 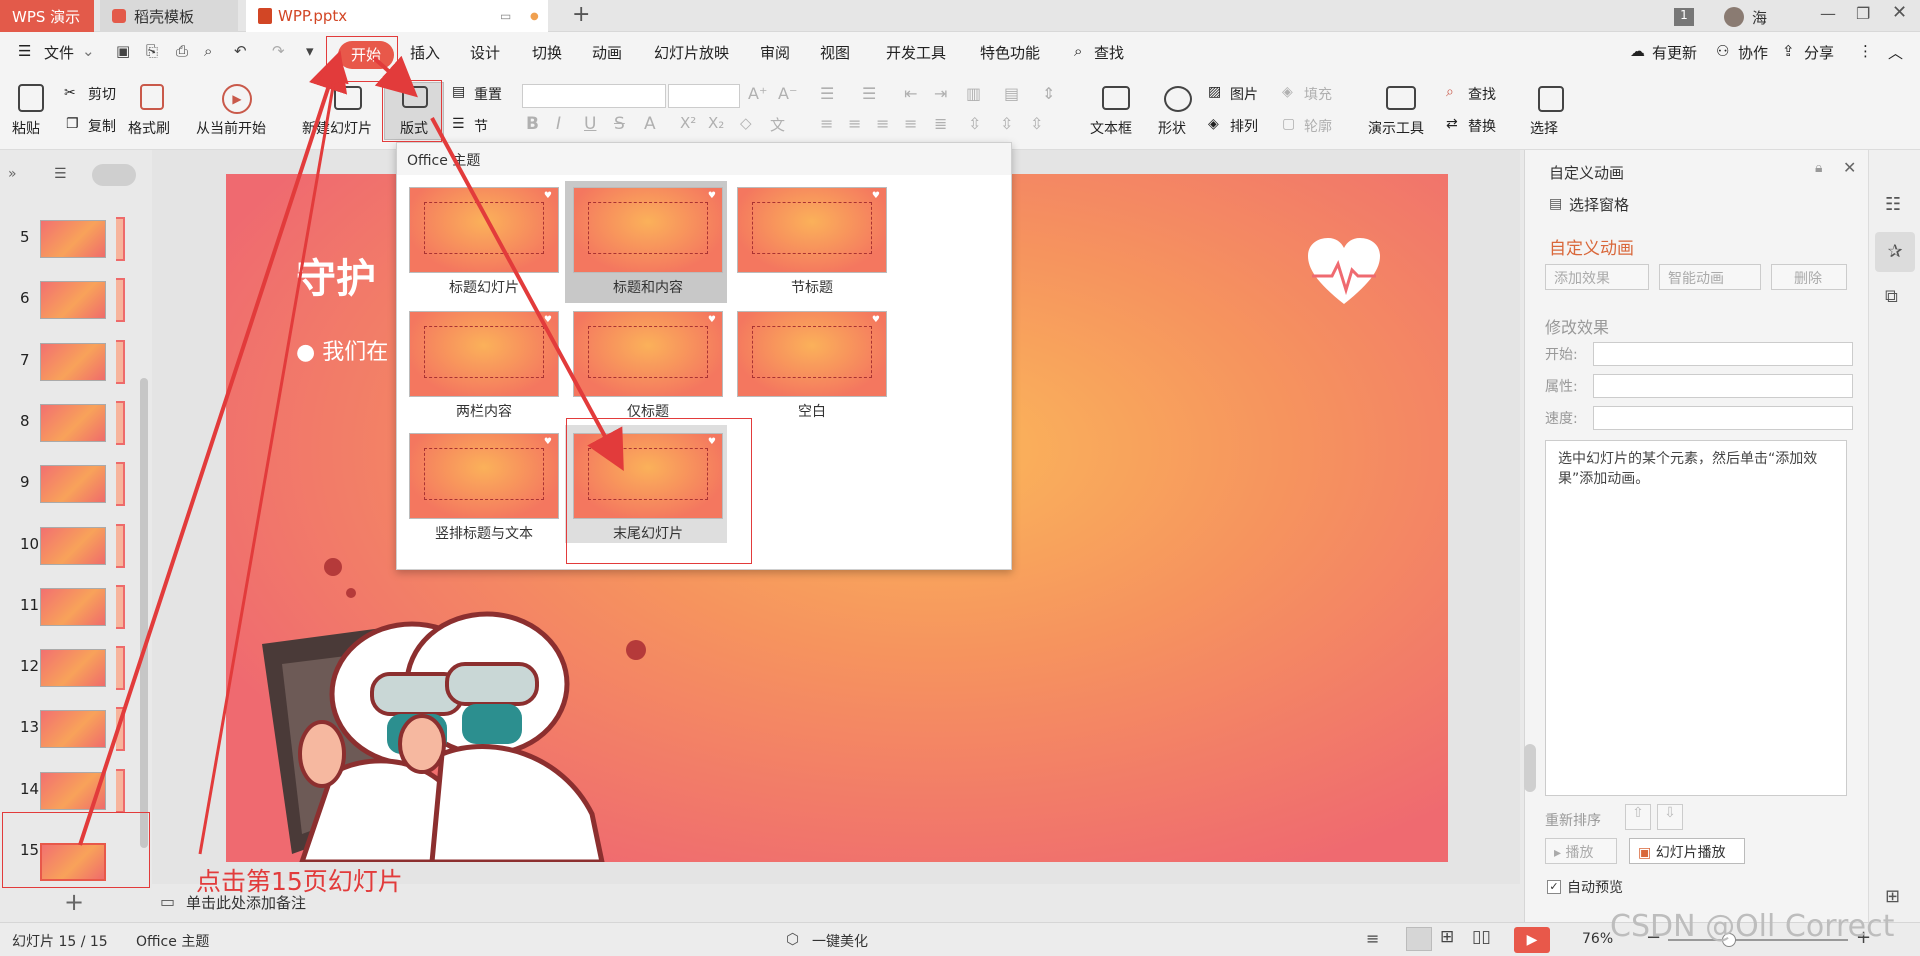 What do you see at coordinates (299, 881) in the screenshot?
I see `annotation-note: 点击第15页幻灯片` at bounding box center [299, 881].